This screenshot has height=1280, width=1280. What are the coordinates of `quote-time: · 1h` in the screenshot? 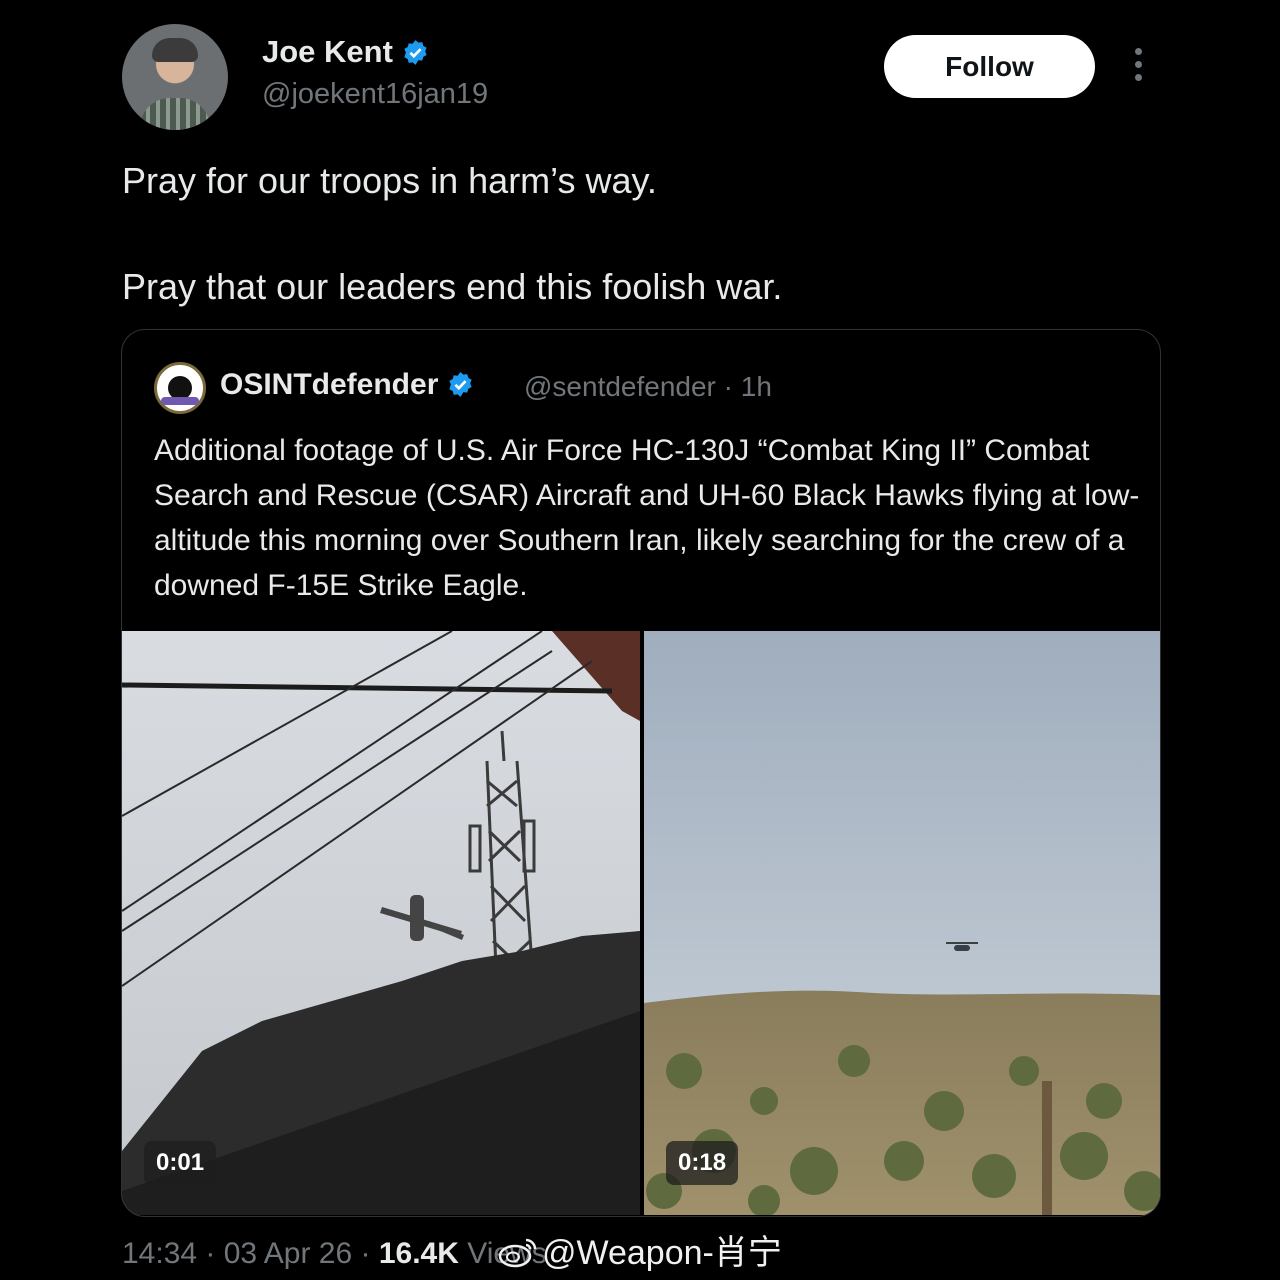 It's located at (747, 386).